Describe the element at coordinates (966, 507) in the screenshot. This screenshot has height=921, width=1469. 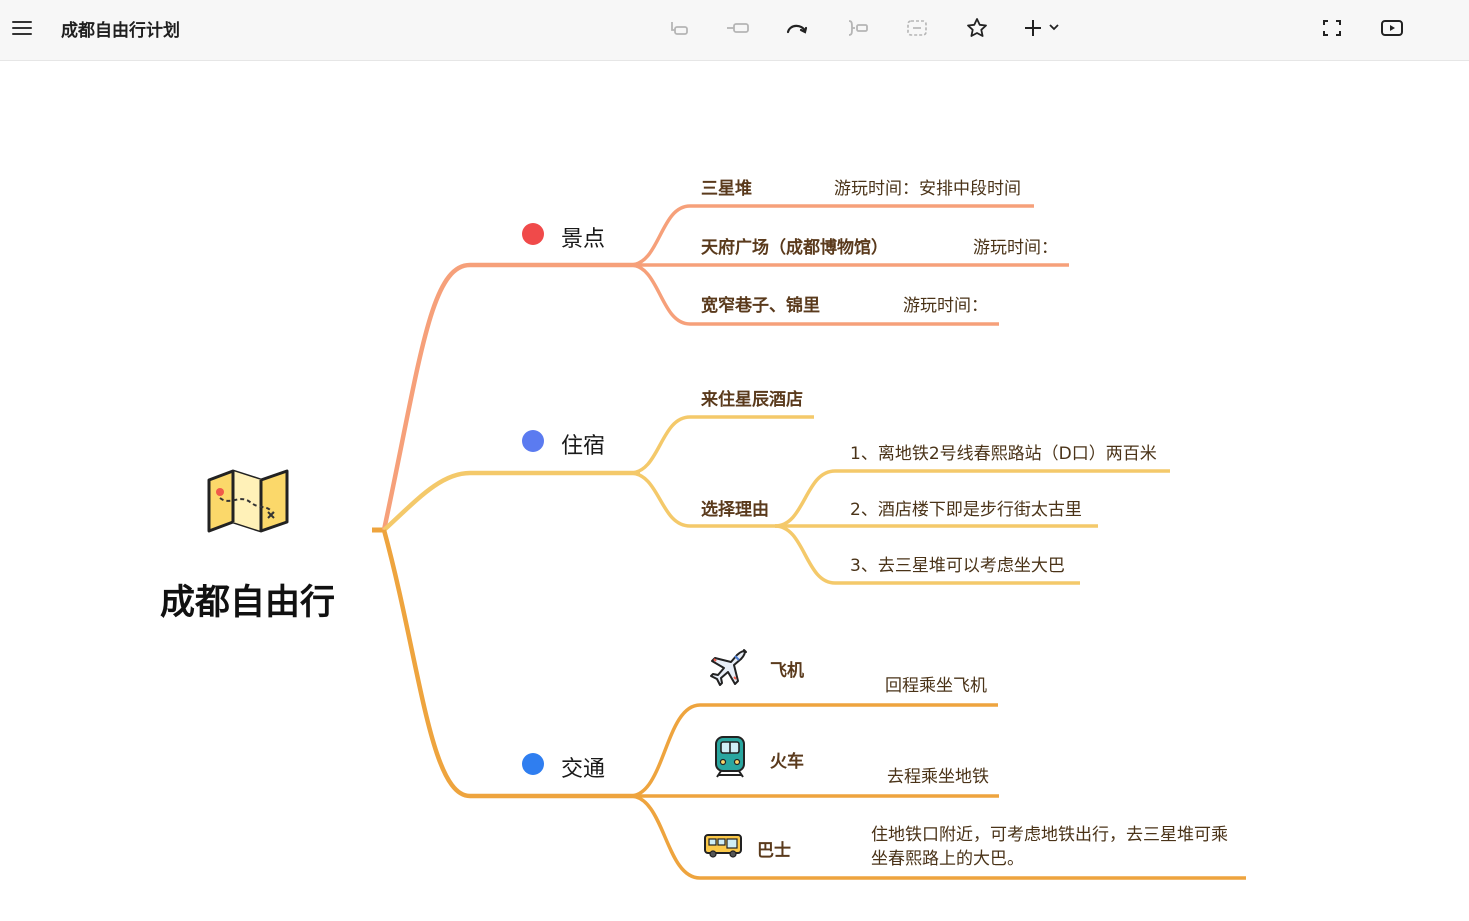
I see `reason-2: 2、酒店楼下即是步行街太古里` at that location.